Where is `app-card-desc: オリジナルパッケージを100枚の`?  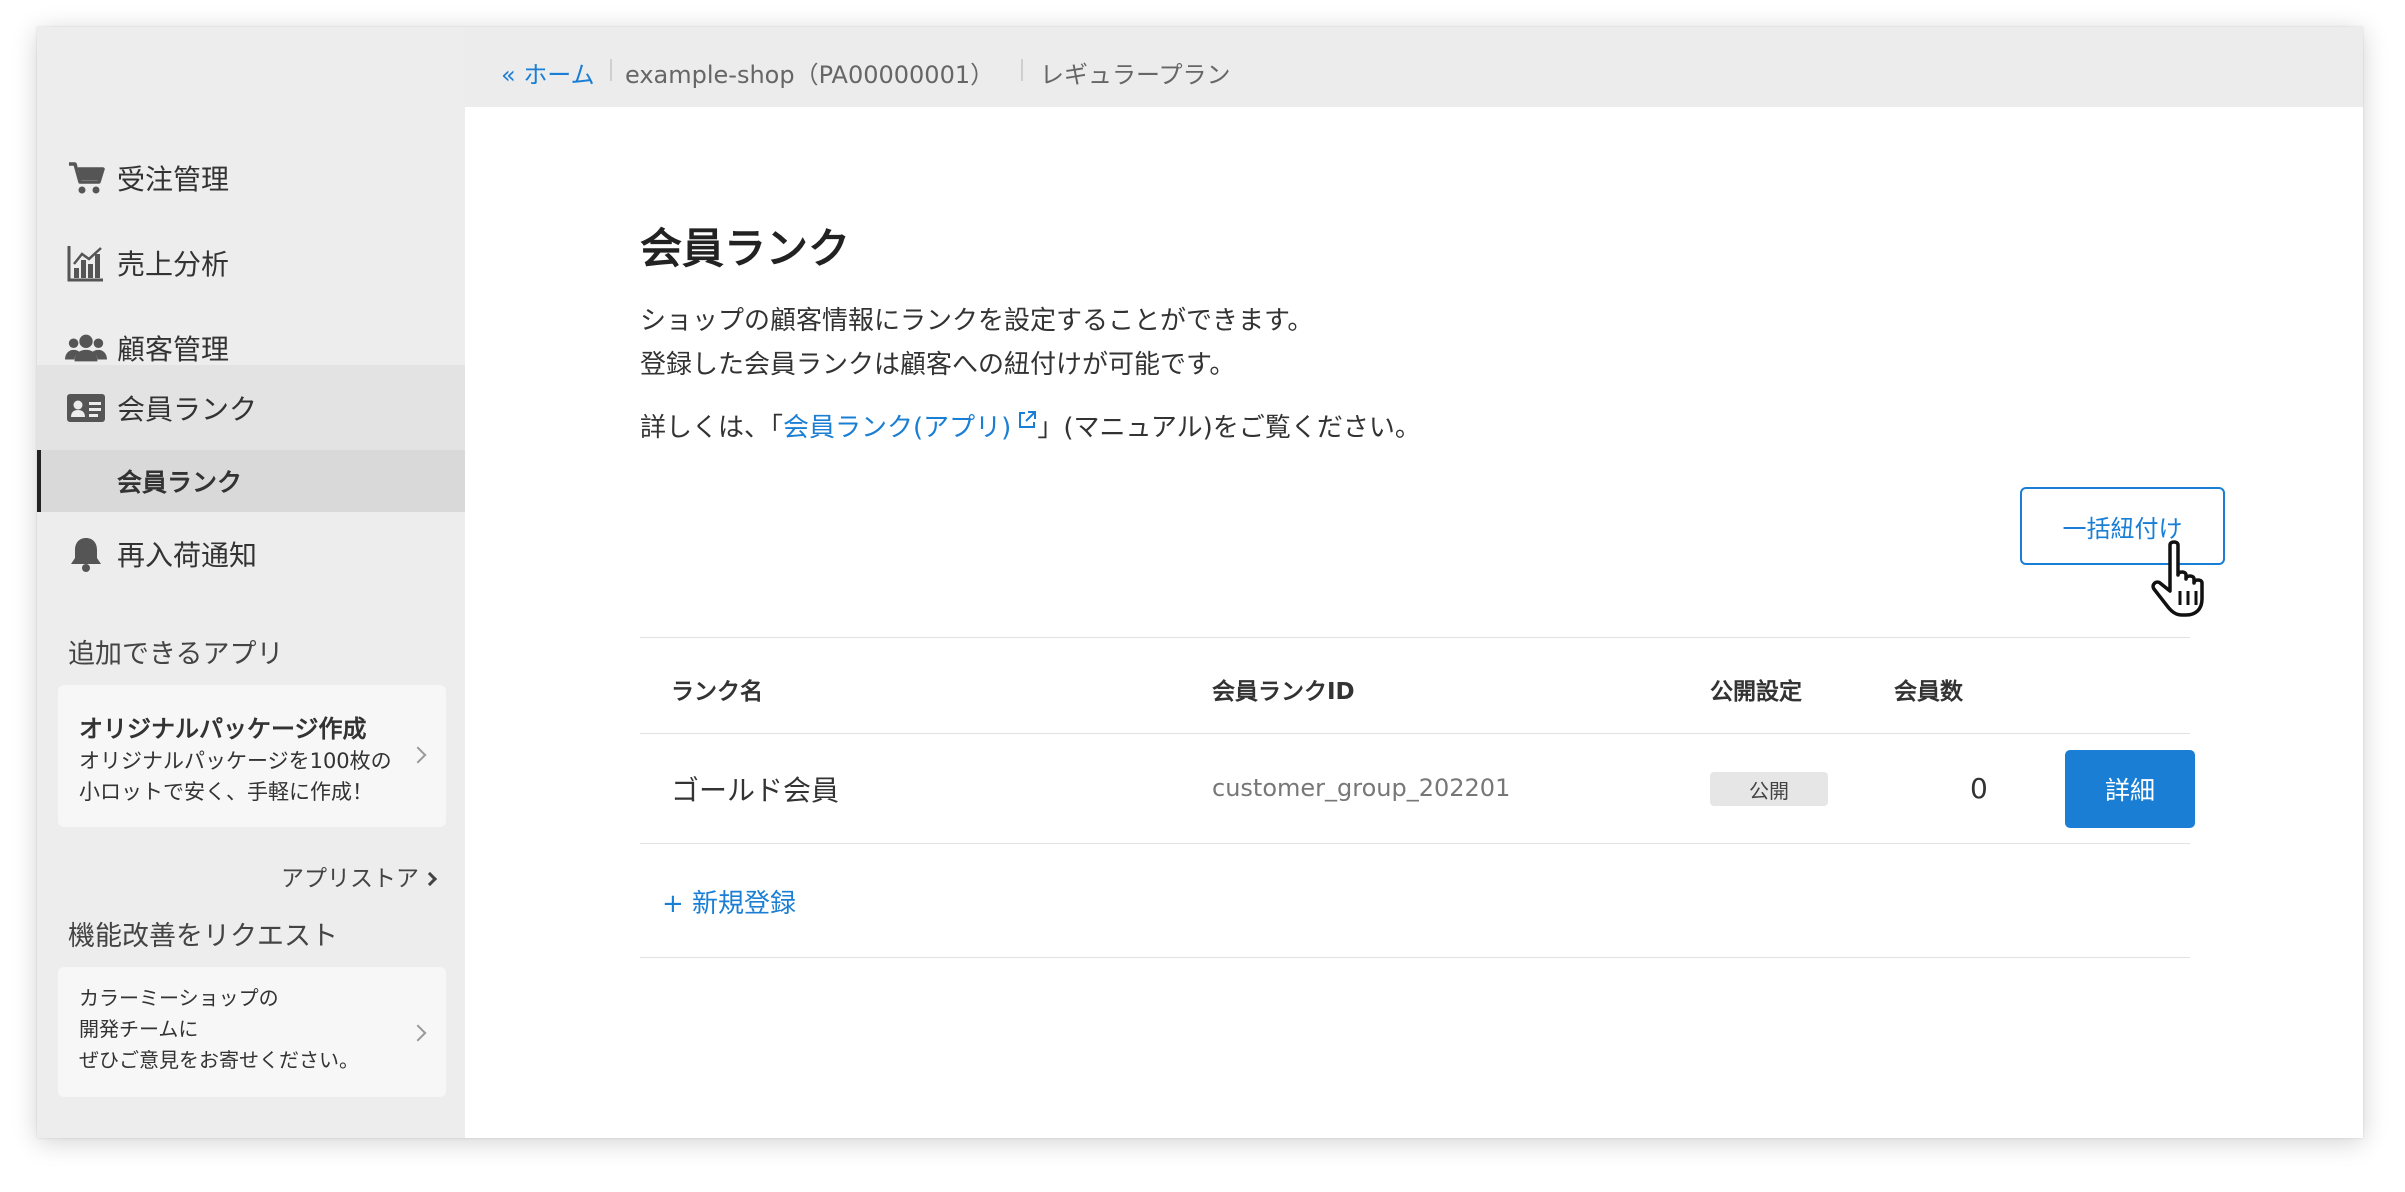 app-card-desc: オリジナルパッケージを100枚の is located at coordinates (235, 761).